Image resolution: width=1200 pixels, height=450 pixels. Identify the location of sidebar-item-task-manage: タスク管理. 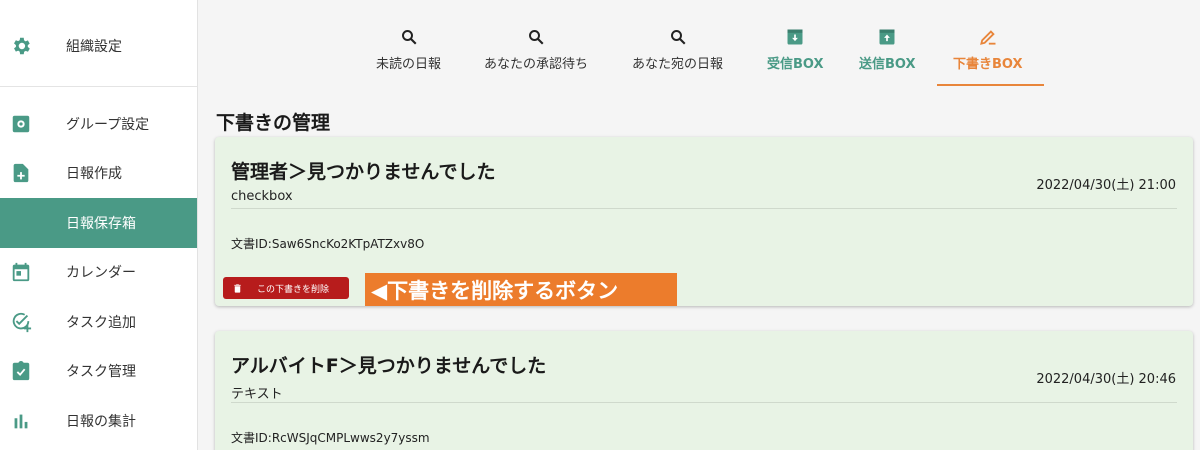
(98, 372).